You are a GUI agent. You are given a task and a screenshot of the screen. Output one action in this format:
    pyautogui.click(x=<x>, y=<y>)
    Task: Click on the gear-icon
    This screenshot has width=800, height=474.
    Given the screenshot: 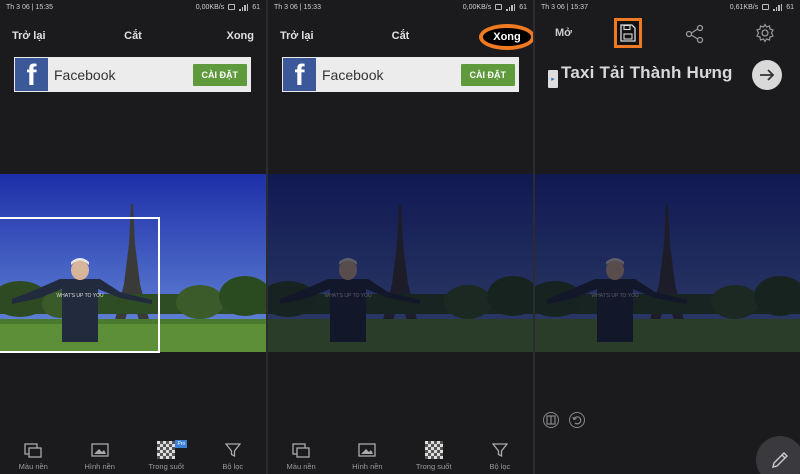 What is the action you would take?
    pyautogui.click(x=765, y=35)
    